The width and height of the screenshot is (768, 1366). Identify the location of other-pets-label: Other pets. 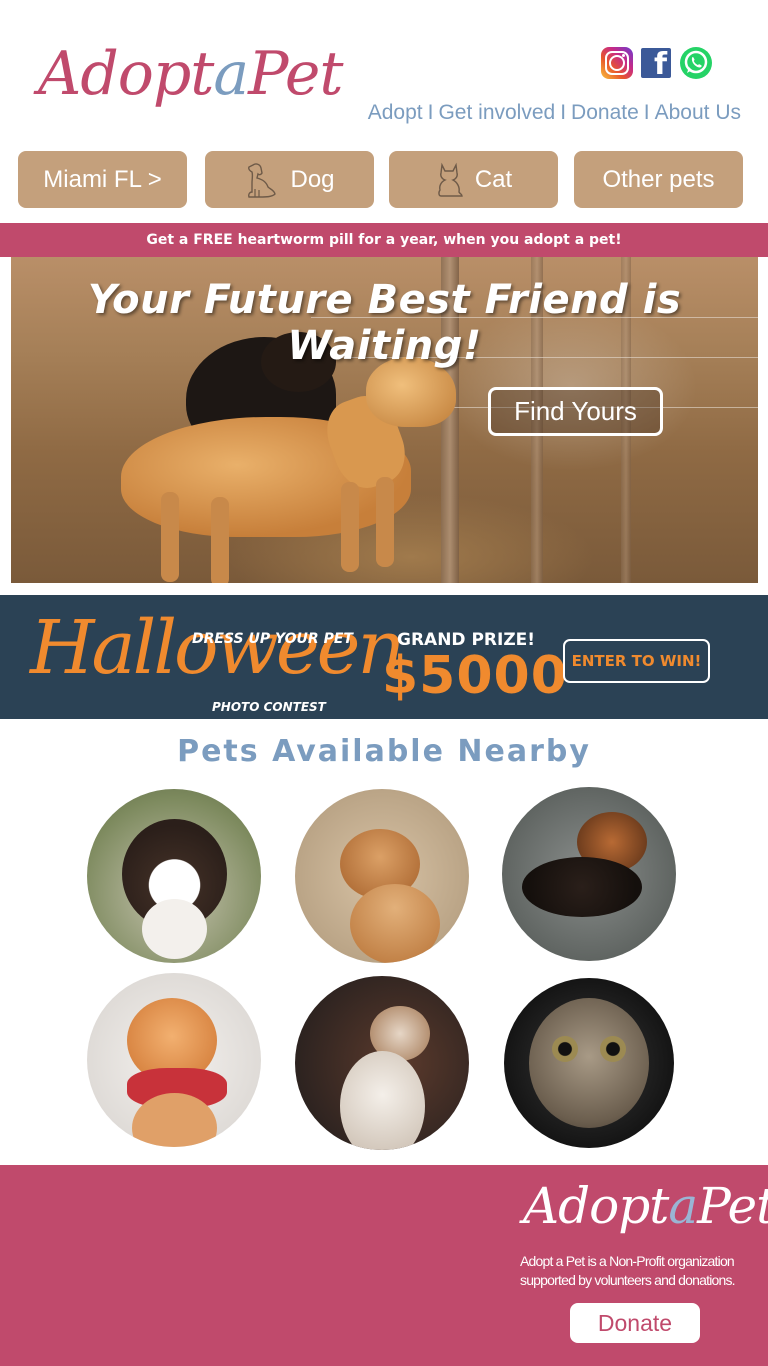
(658, 179).